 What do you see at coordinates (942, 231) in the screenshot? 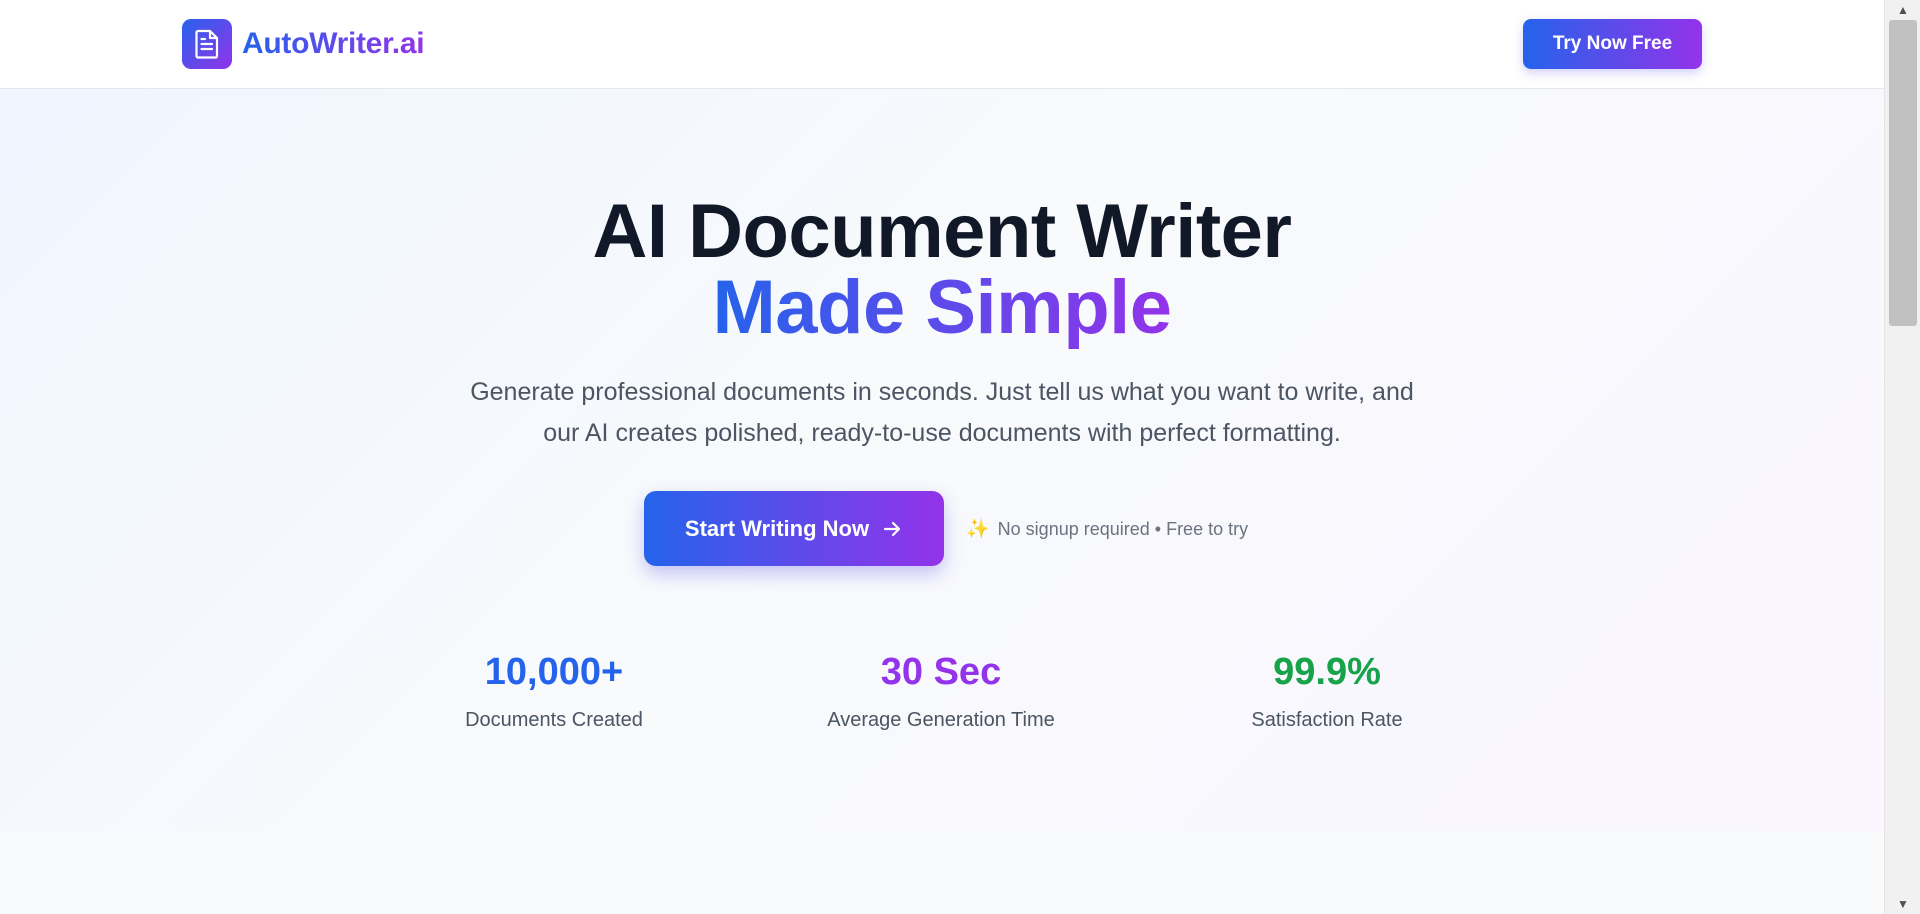
I see `hero-headline: AI Document Writer` at bounding box center [942, 231].